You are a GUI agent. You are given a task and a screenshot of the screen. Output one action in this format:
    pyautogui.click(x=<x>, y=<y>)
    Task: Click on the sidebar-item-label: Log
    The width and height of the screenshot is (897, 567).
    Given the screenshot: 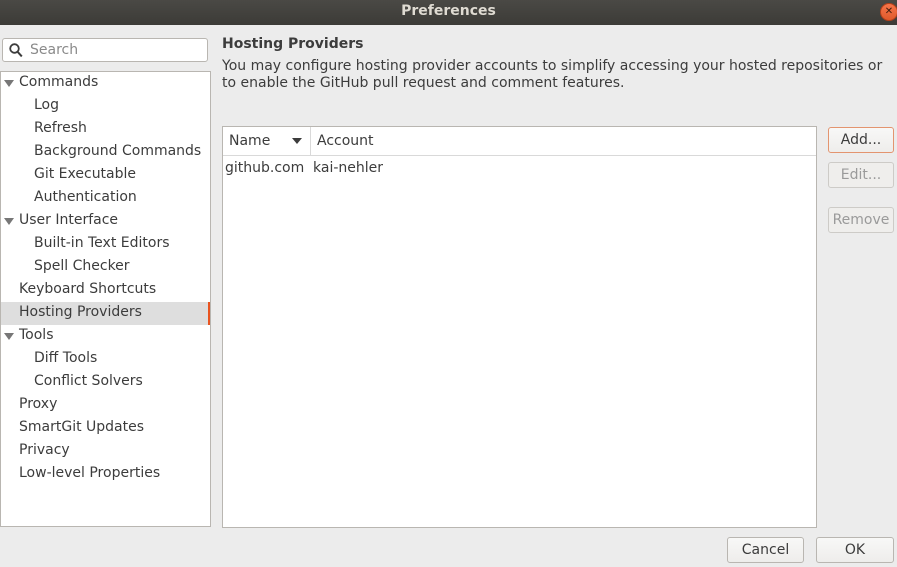 What is the action you would take?
    pyautogui.click(x=47, y=105)
    